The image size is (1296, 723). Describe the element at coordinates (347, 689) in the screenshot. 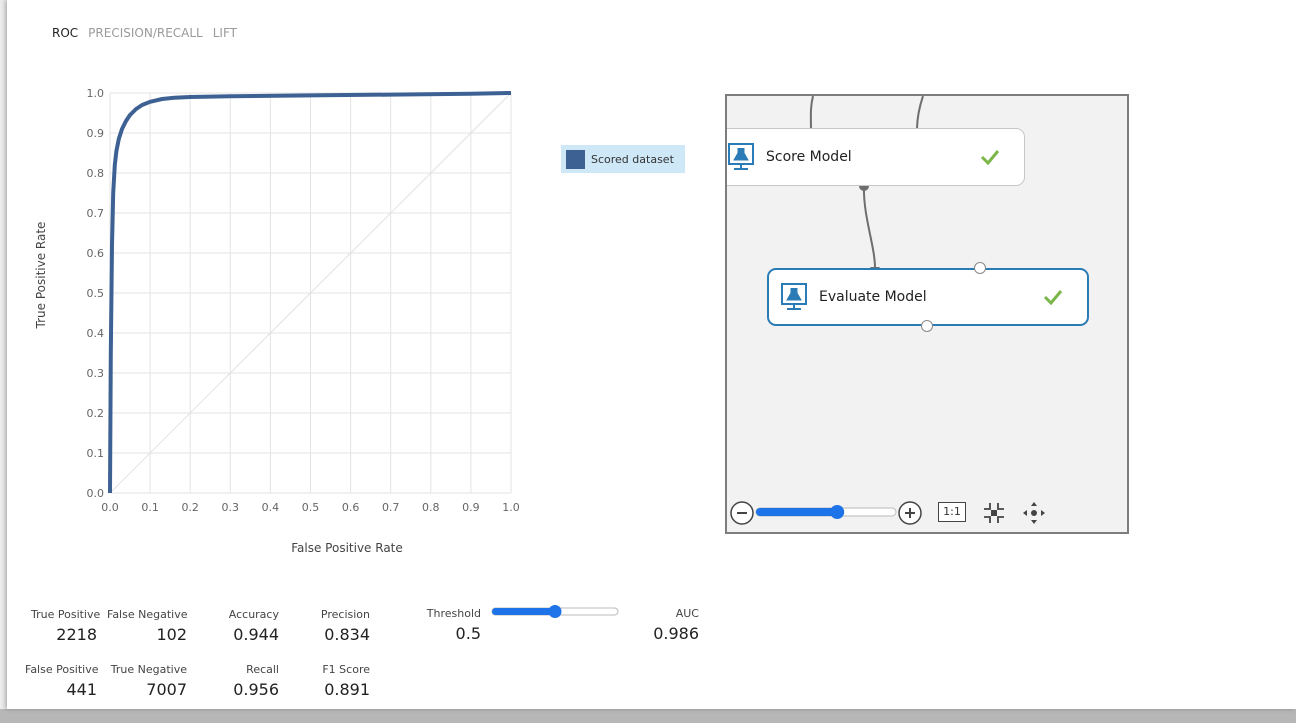

I see `metric-value: 0.891` at that location.